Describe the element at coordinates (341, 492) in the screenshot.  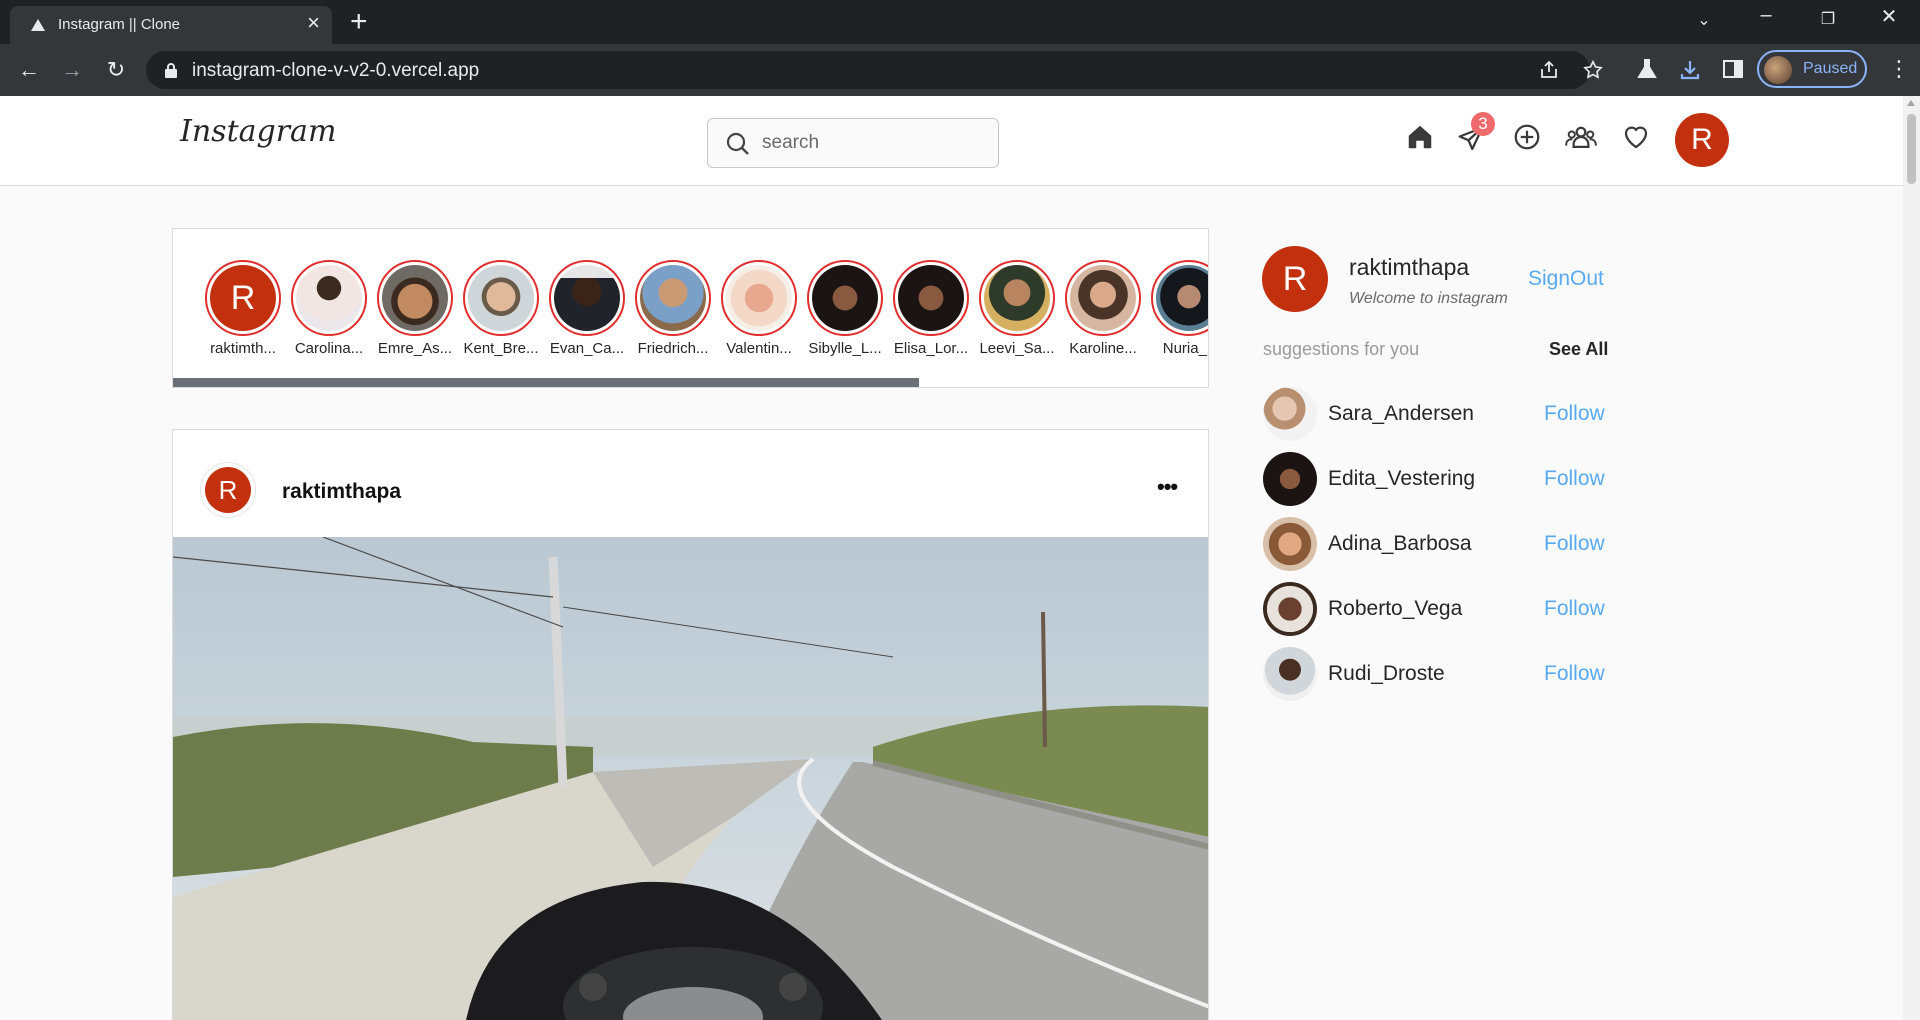
I see `post-username: raktimthapa` at that location.